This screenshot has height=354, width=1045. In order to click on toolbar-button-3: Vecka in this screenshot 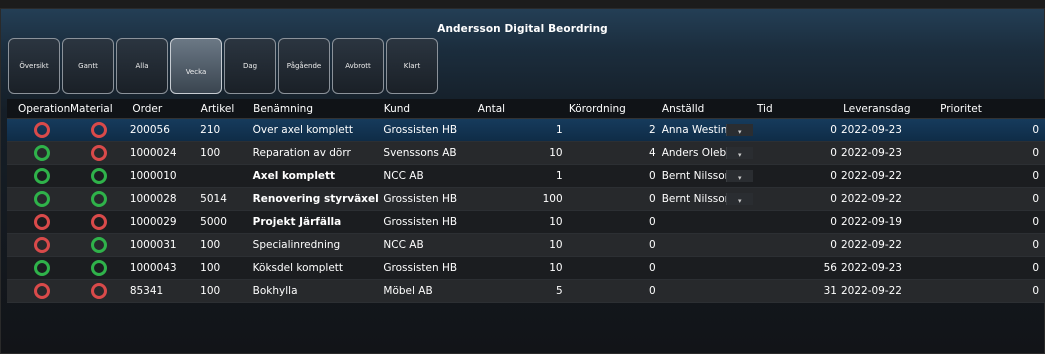, I will do `click(196, 66)`.